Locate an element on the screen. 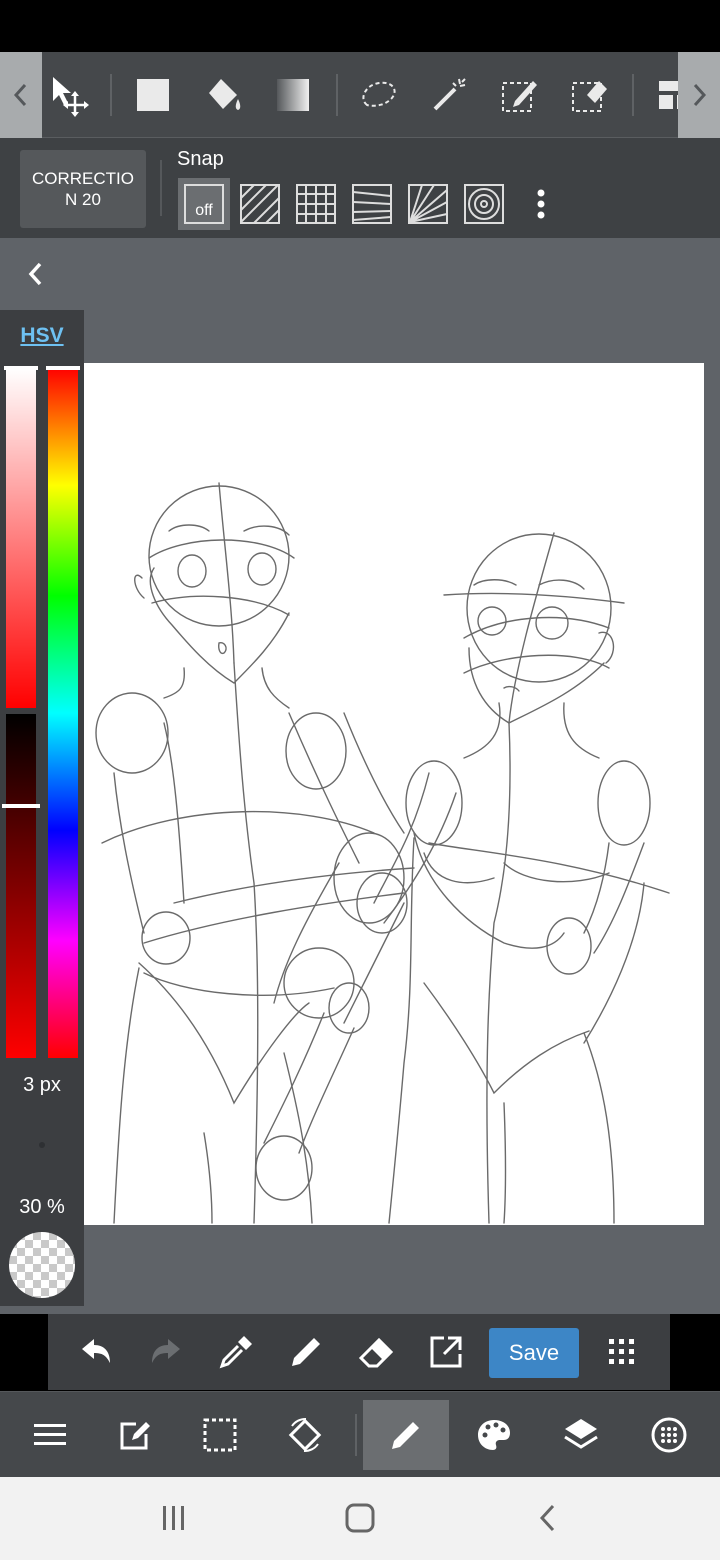 The width and height of the screenshot is (720, 1560). magic-wand-icon is located at coordinates (449, 94).